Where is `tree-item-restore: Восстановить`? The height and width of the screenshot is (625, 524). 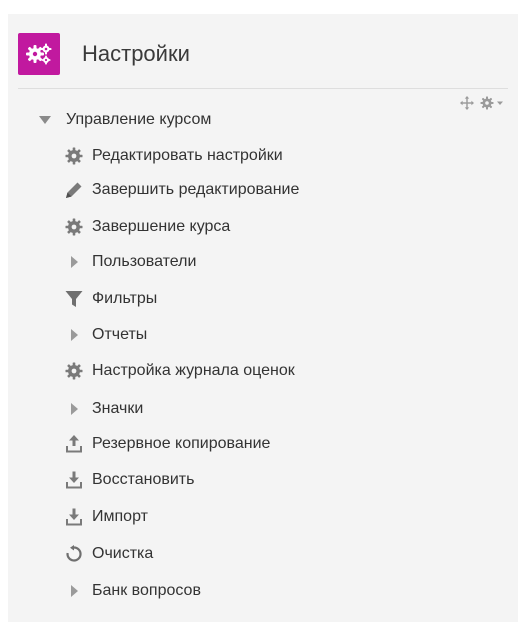 tree-item-restore: Восстановить is located at coordinates (129, 480).